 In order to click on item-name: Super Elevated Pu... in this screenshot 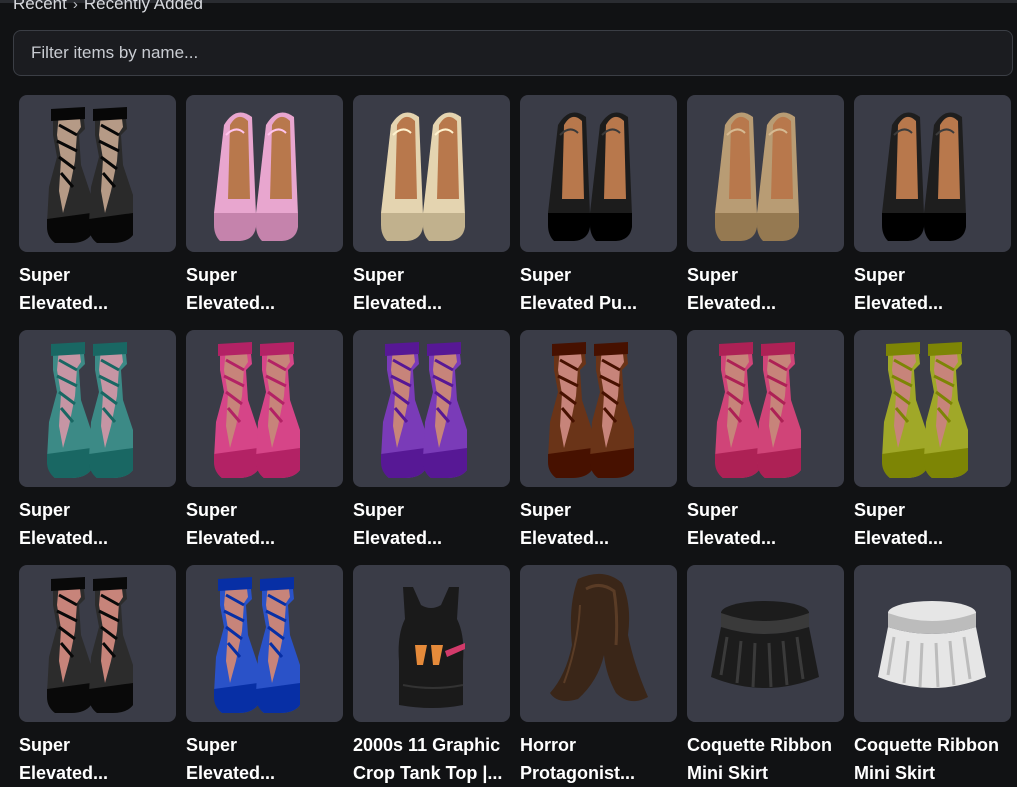, I will do `click(600, 289)`.